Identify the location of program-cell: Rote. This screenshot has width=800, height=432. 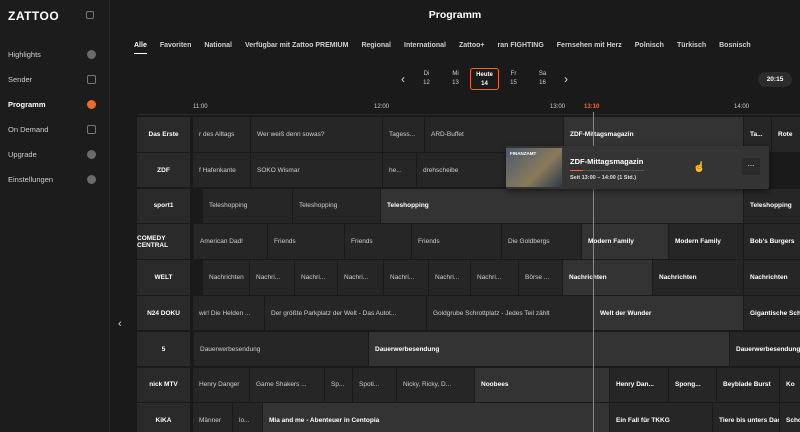
(785, 134).